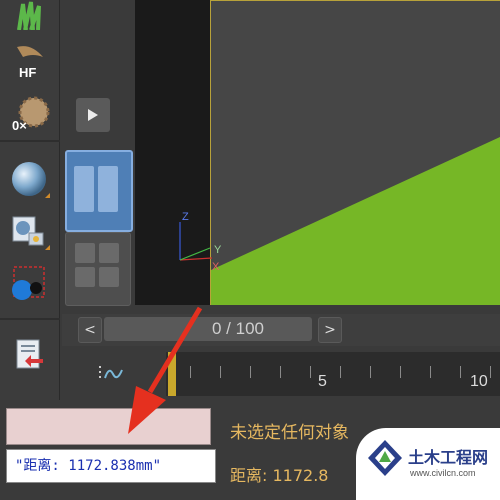 This screenshot has height=500, width=500. I want to click on watermark-name: 土木工程网, so click(448, 457).